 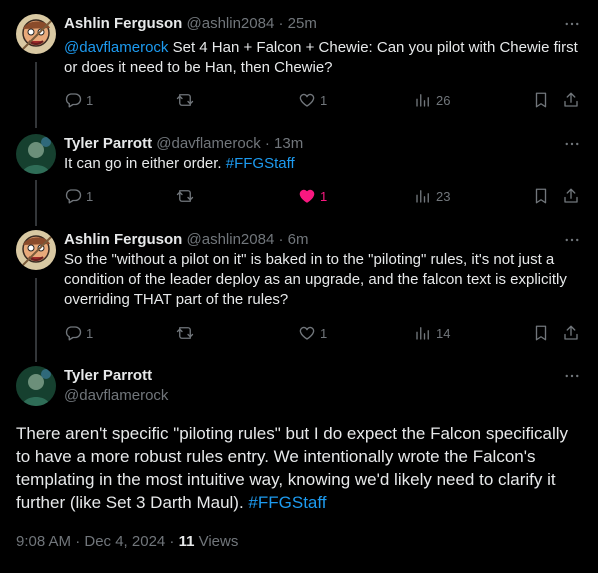 What do you see at coordinates (145, 163) in the screenshot?
I see `tweet-text-body: It can go in either order.` at bounding box center [145, 163].